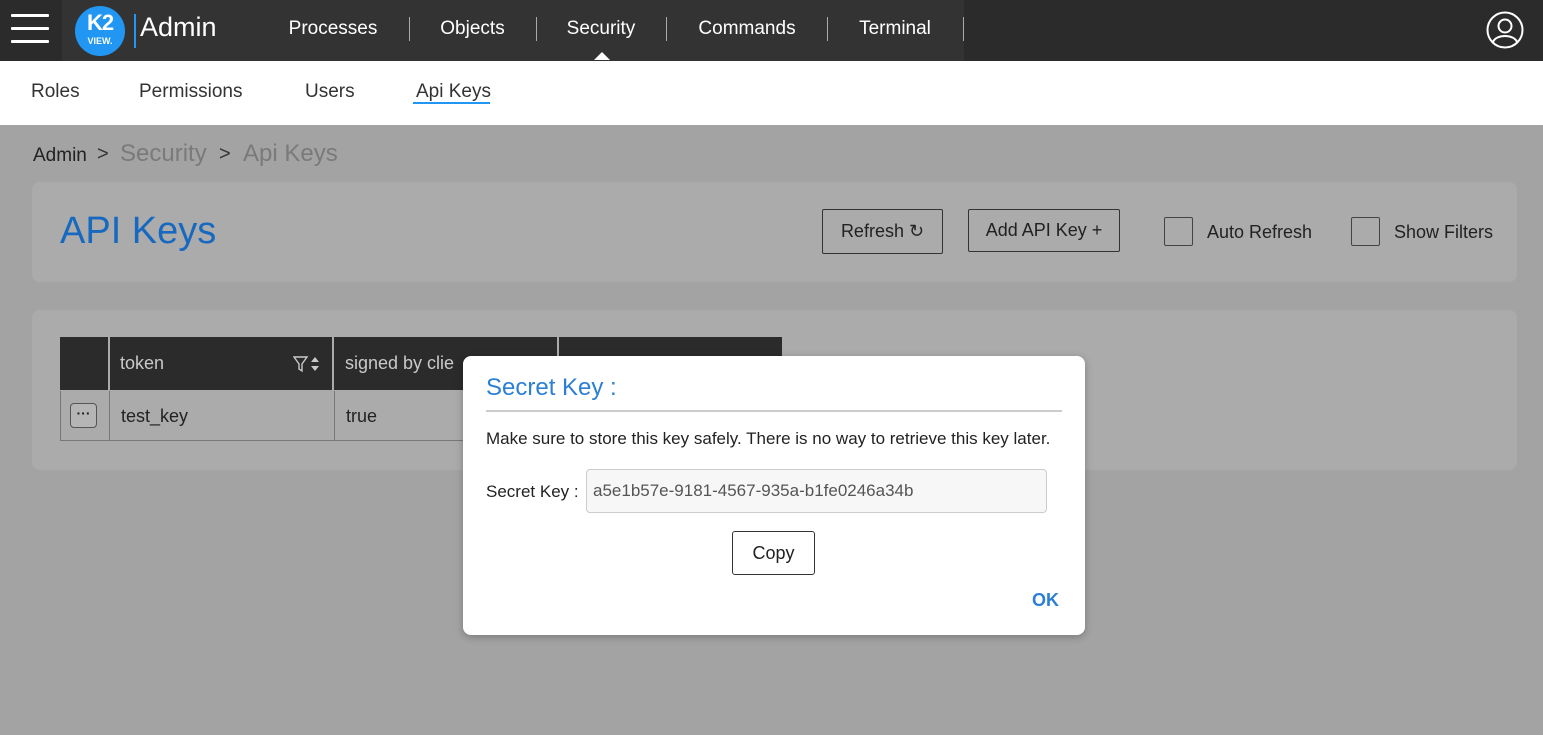  I want to click on secret-key-label: Secret Key :, so click(532, 491).